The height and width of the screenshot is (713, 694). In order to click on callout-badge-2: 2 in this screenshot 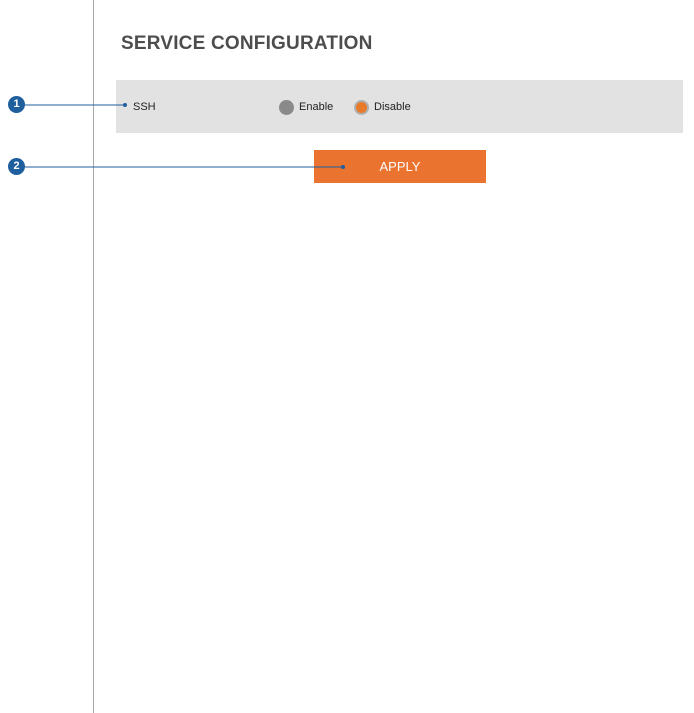, I will do `click(16, 166)`.